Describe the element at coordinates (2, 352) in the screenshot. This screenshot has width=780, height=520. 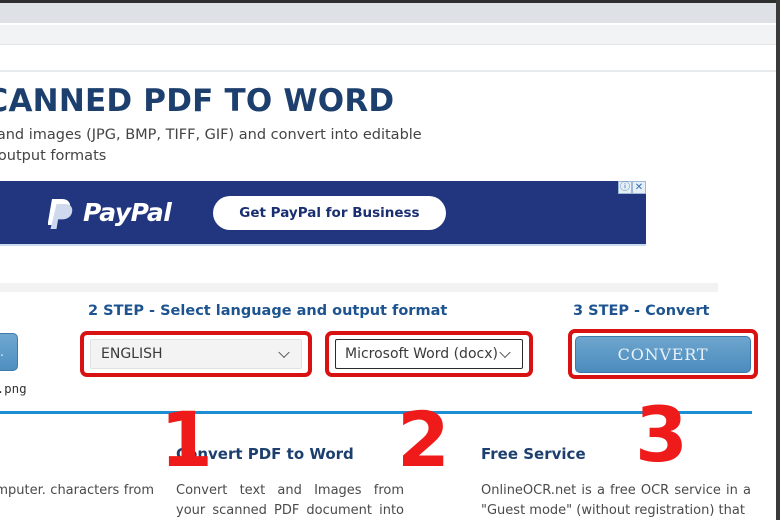
I see `upload-button-label: ..` at that location.